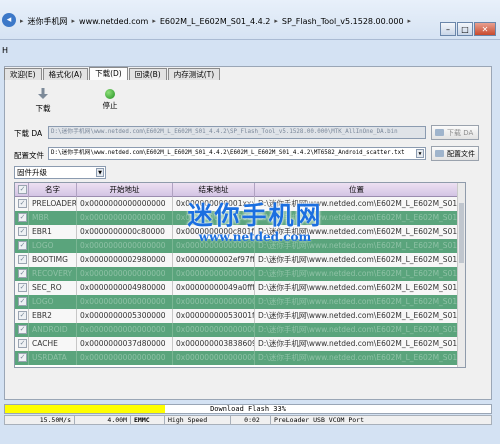 The image size is (500, 444). I want to click on column-header: 名字, so click(53, 190).